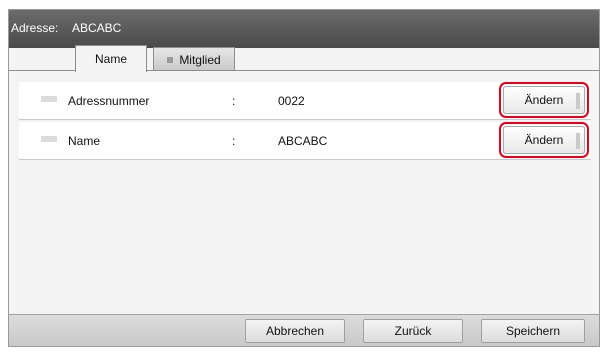  I want to click on change-address-number-button: Ändern, so click(544, 100).